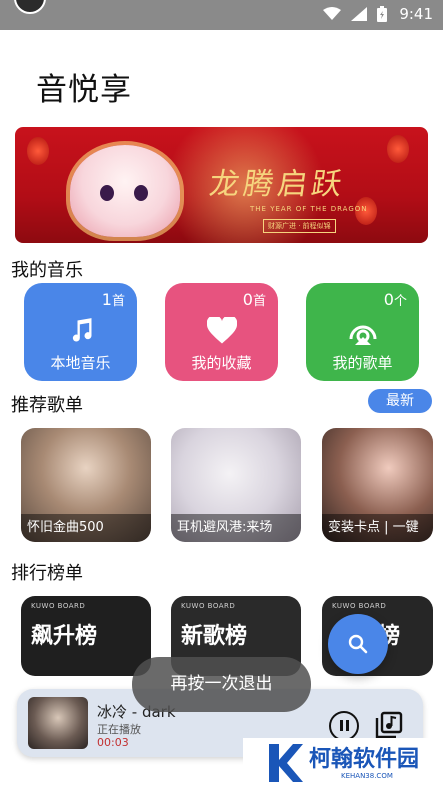  Describe the element at coordinates (395, 299) in the screenshot. I see `card-count: 0个` at that location.